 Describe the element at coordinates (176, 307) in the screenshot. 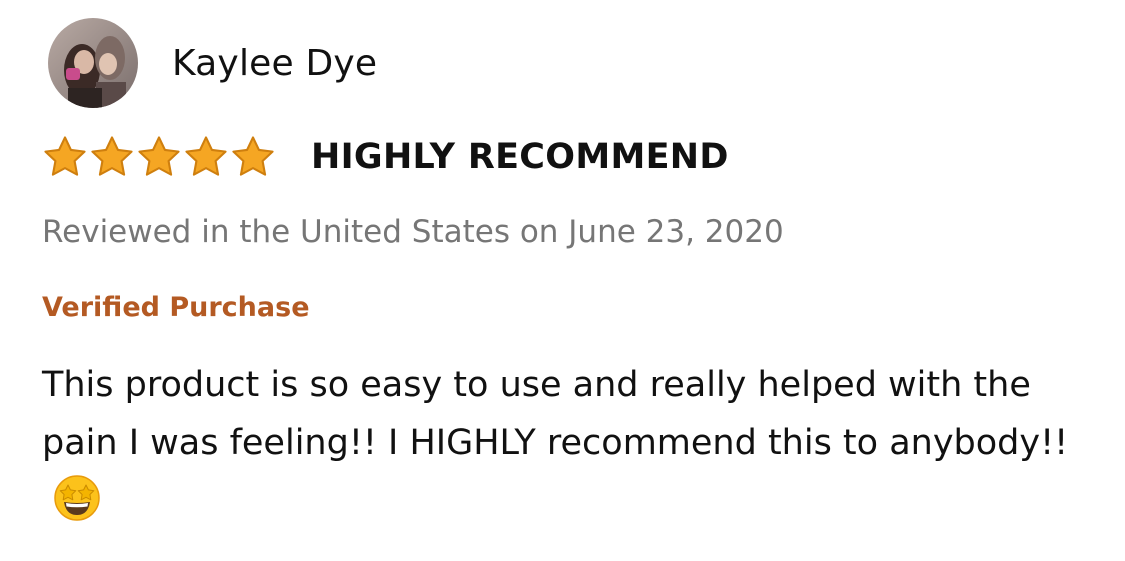

I see `verified-purchase-badge: Verified Purchase` at that location.